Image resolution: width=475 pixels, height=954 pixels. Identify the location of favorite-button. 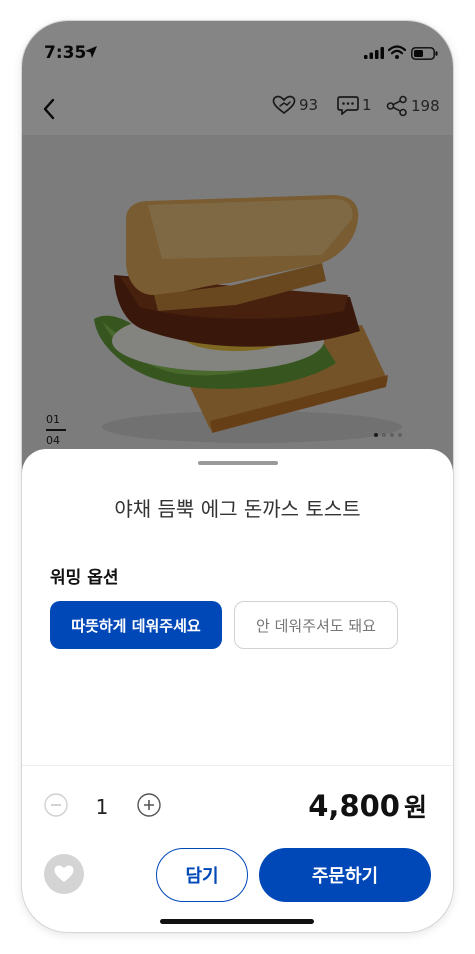
(64, 874).